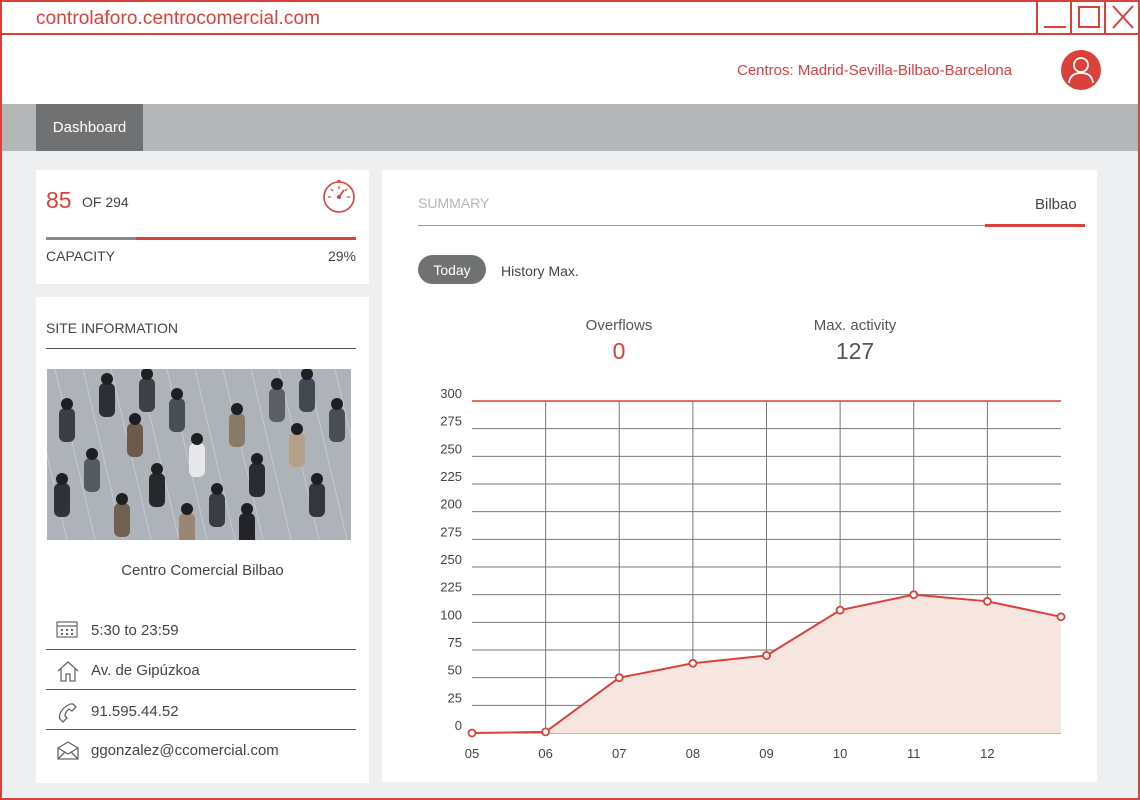 This screenshot has height=800, width=1140. Describe the element at coordinates (987, 753) in the screenshot. I see `x-tick-label: 12` at that location.